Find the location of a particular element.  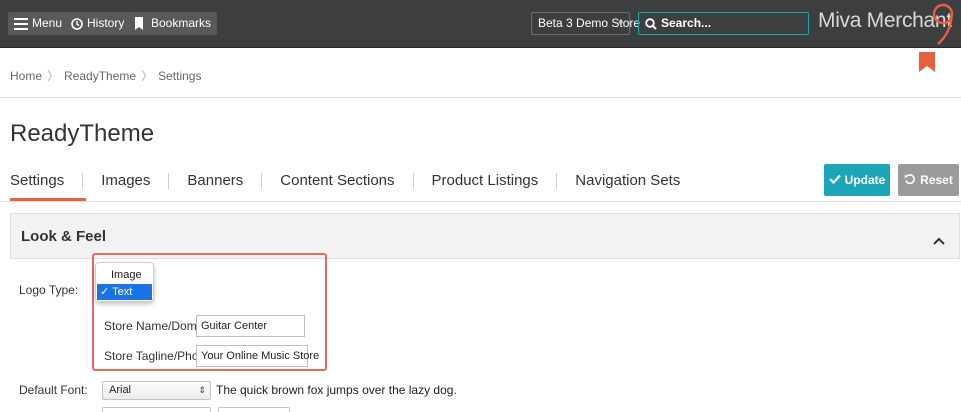

tab-banners: Banners is located at coordinates (215, 180).